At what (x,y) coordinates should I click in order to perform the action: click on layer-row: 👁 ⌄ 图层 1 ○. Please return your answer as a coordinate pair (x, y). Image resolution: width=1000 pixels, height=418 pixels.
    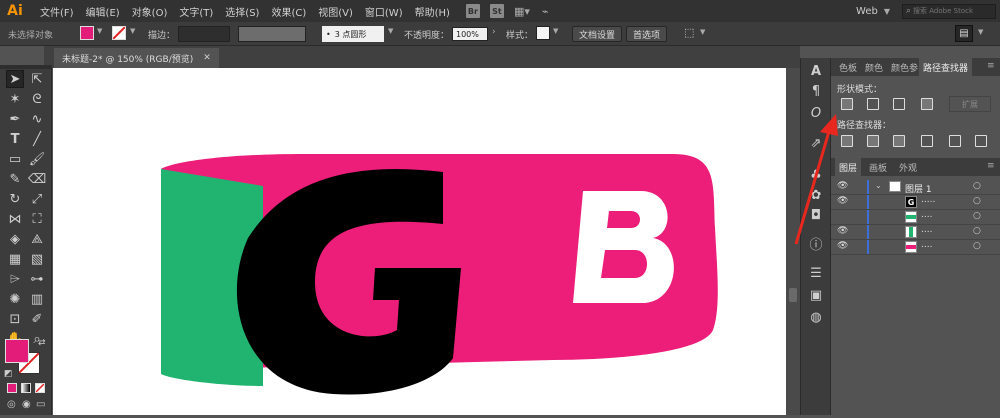
    Looking at the image, I should click on (915, 187).